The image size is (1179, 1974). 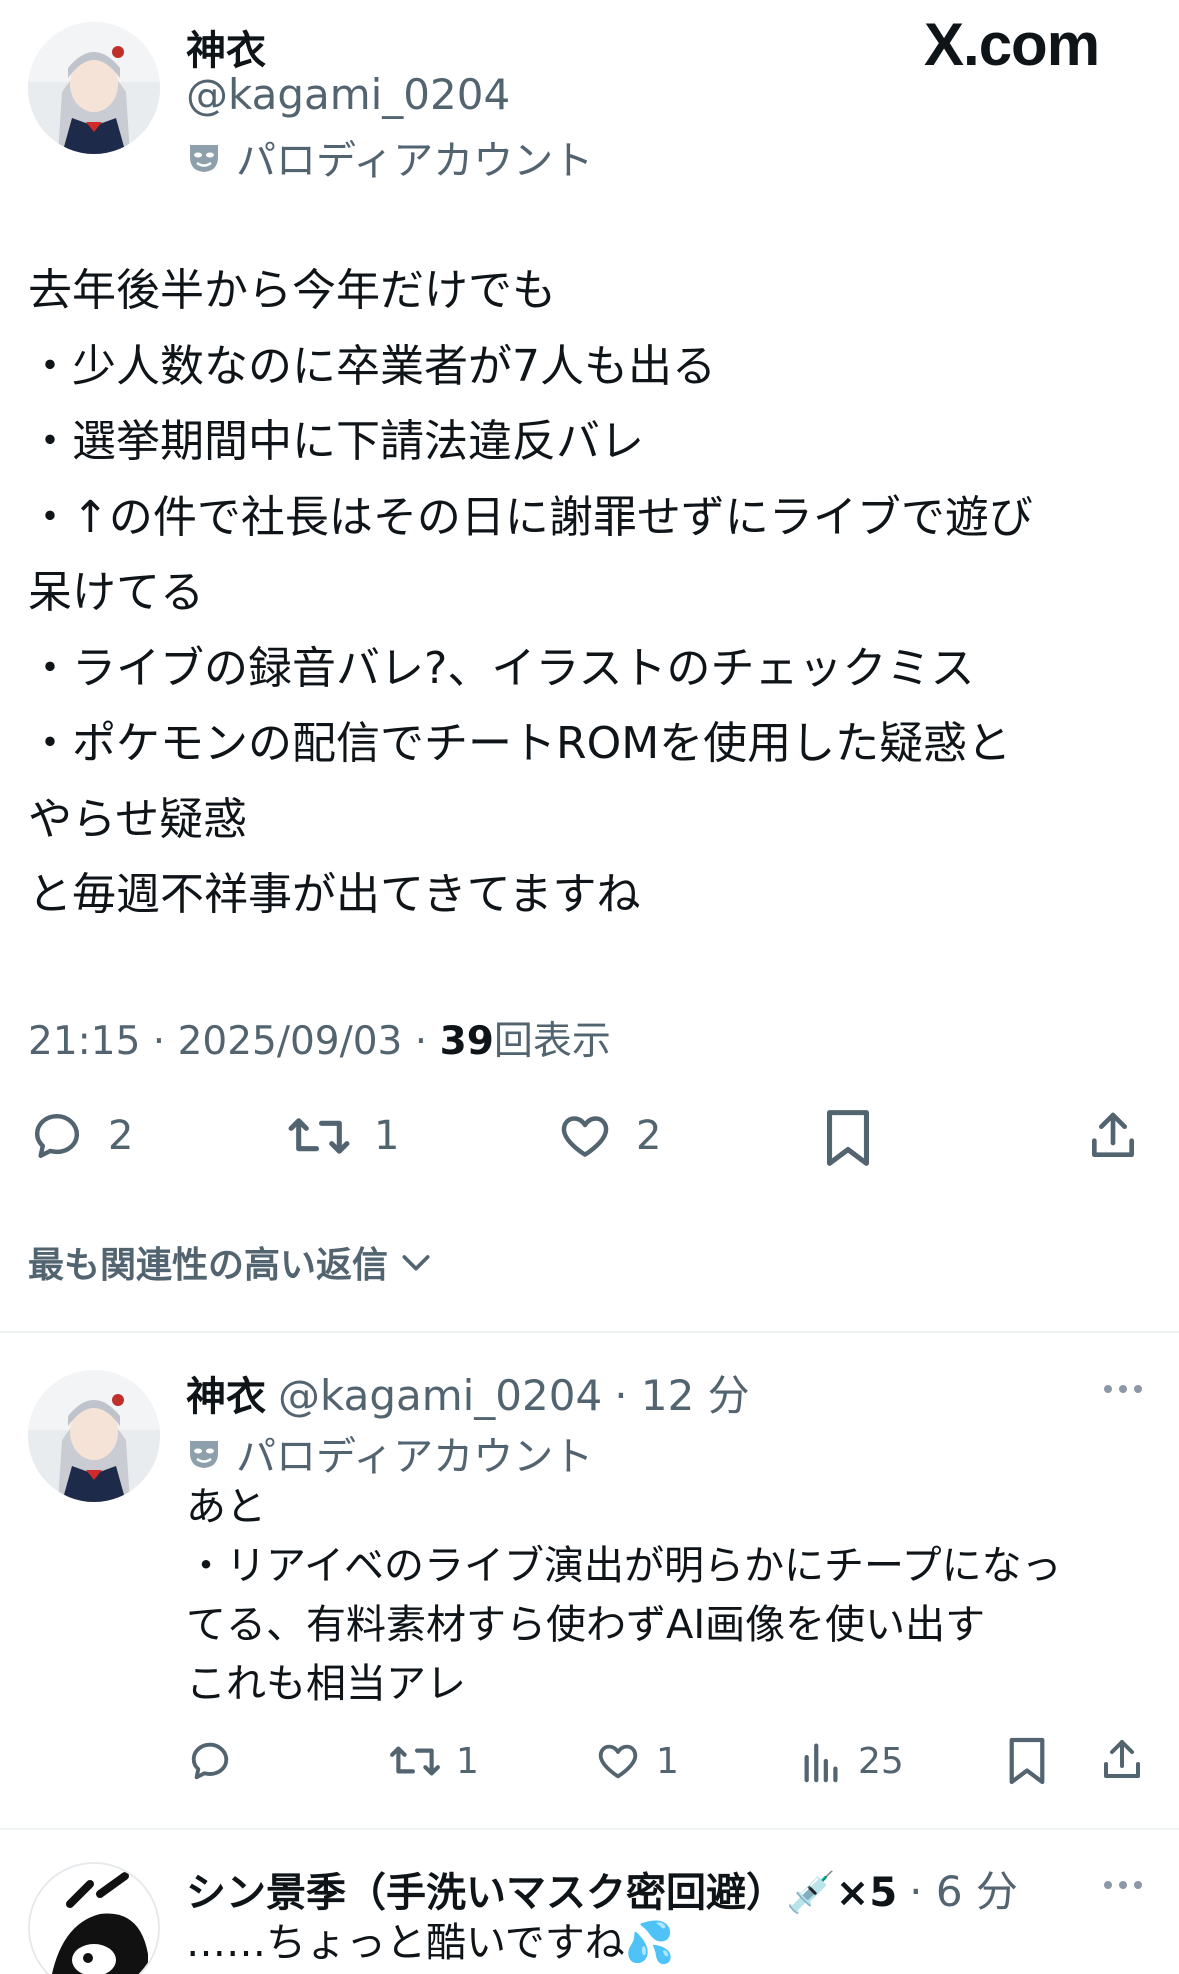 I want to click on reply-header: 神衣 @kagami_0204 · 12 分, so click(x=468, y=1392).